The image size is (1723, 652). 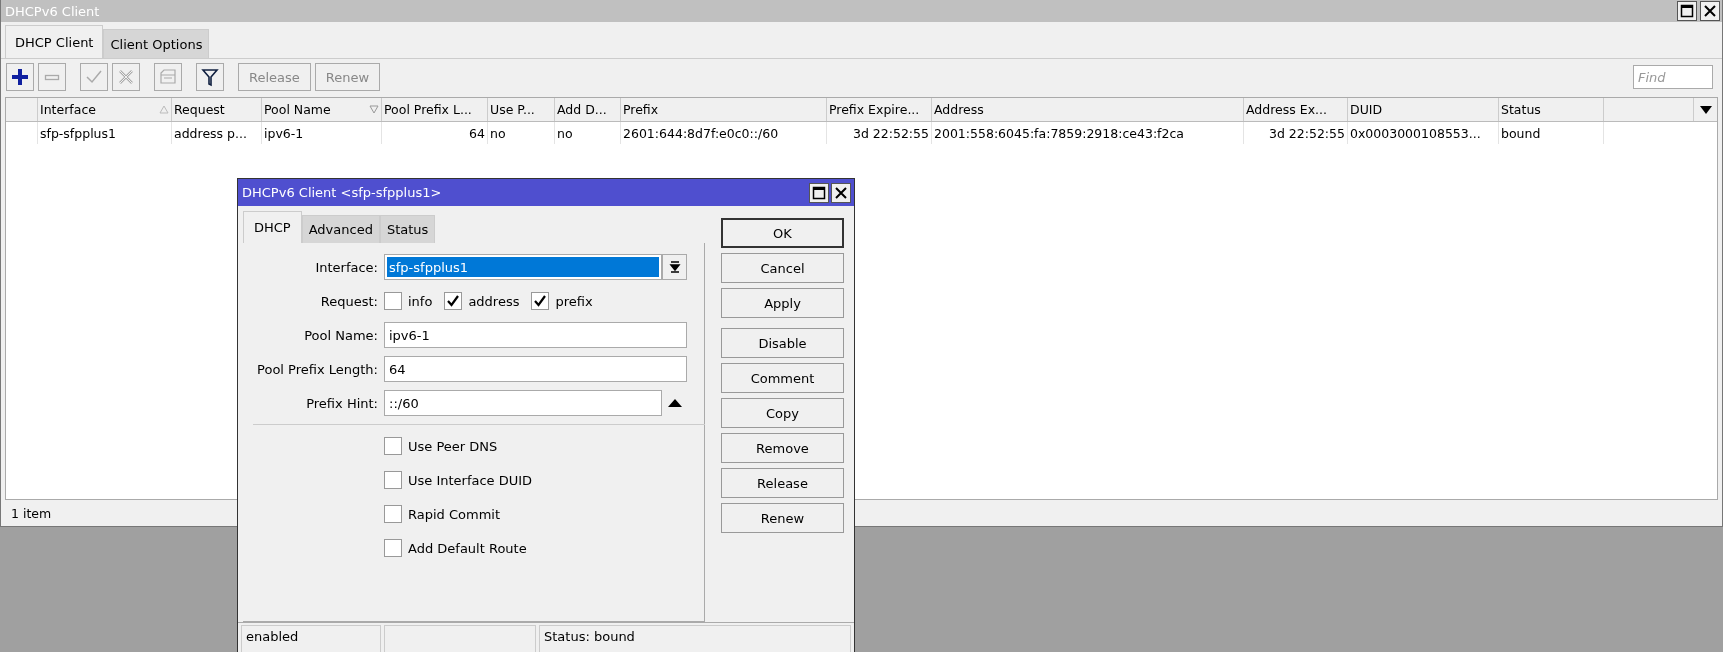 What do you see at coordinates (317, 369) in the screenshot?
I see `field-label: Pool Prefix Length:` at bounding box center [317, 369].